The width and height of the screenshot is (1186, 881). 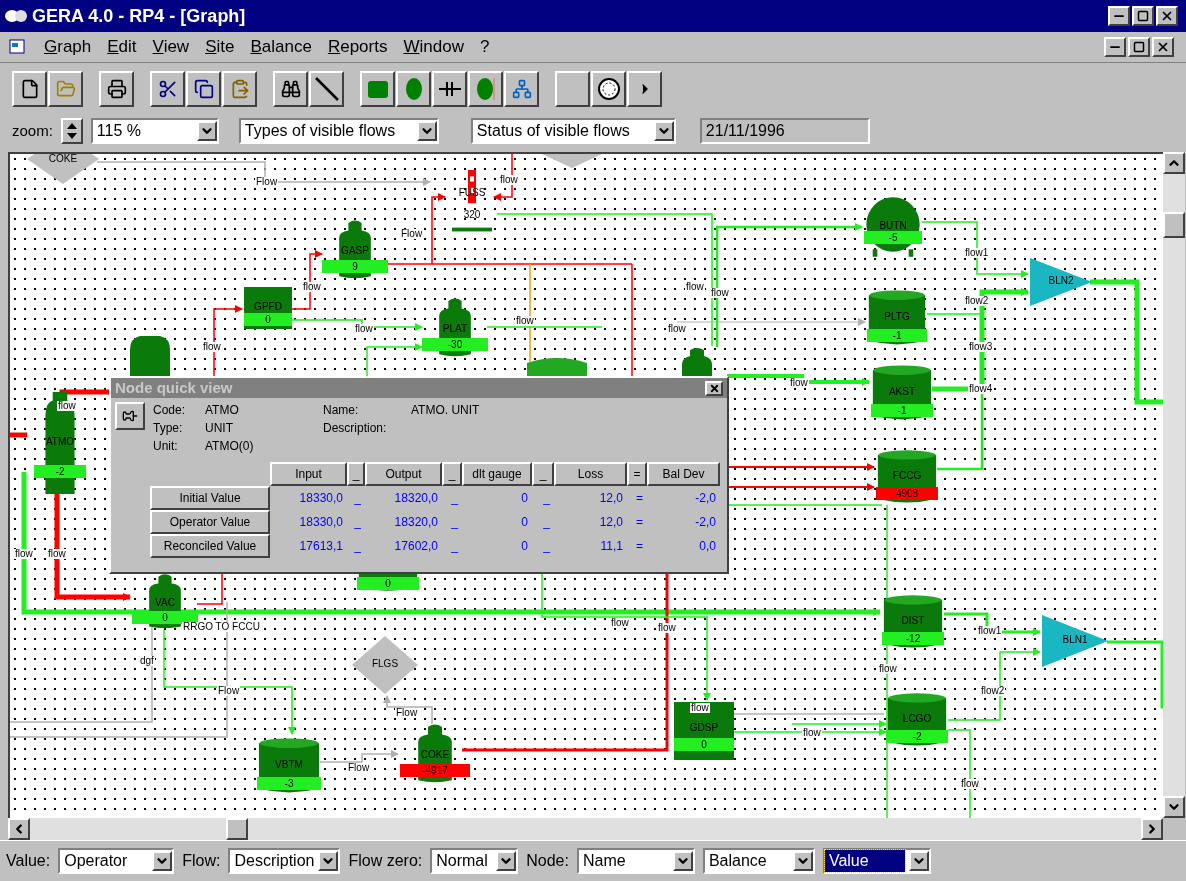 What do you see at coordinates (284, 861) in the screenshot?
I see `dropdown: Description` at bounding box center [284, 861].